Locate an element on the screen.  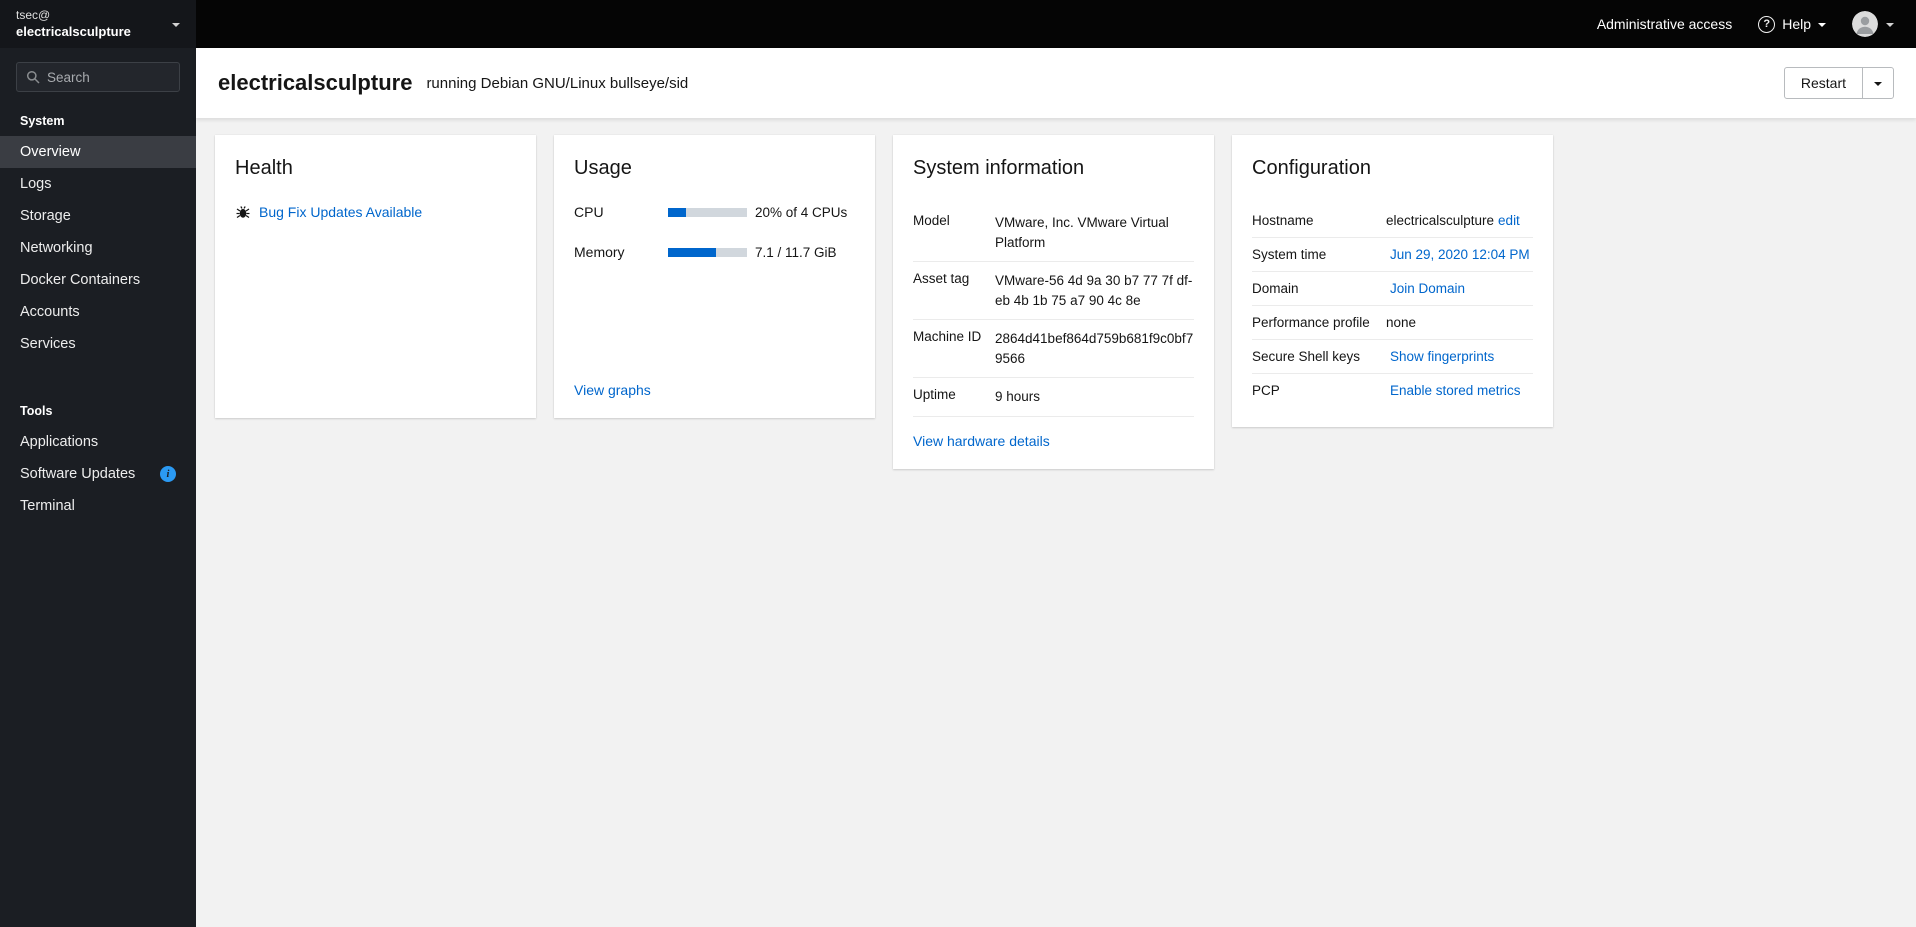
row-label: Model is located at coordinates (931, 220).